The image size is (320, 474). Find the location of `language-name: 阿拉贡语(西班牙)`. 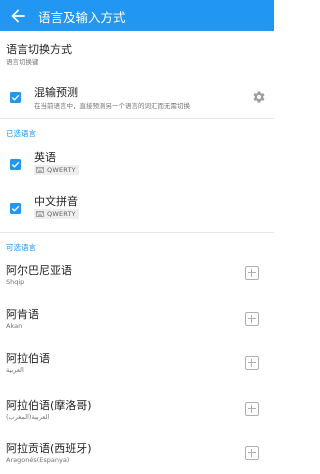

language-name: 阿拉贡语(西班牙) is located at coordinates (49, 448).